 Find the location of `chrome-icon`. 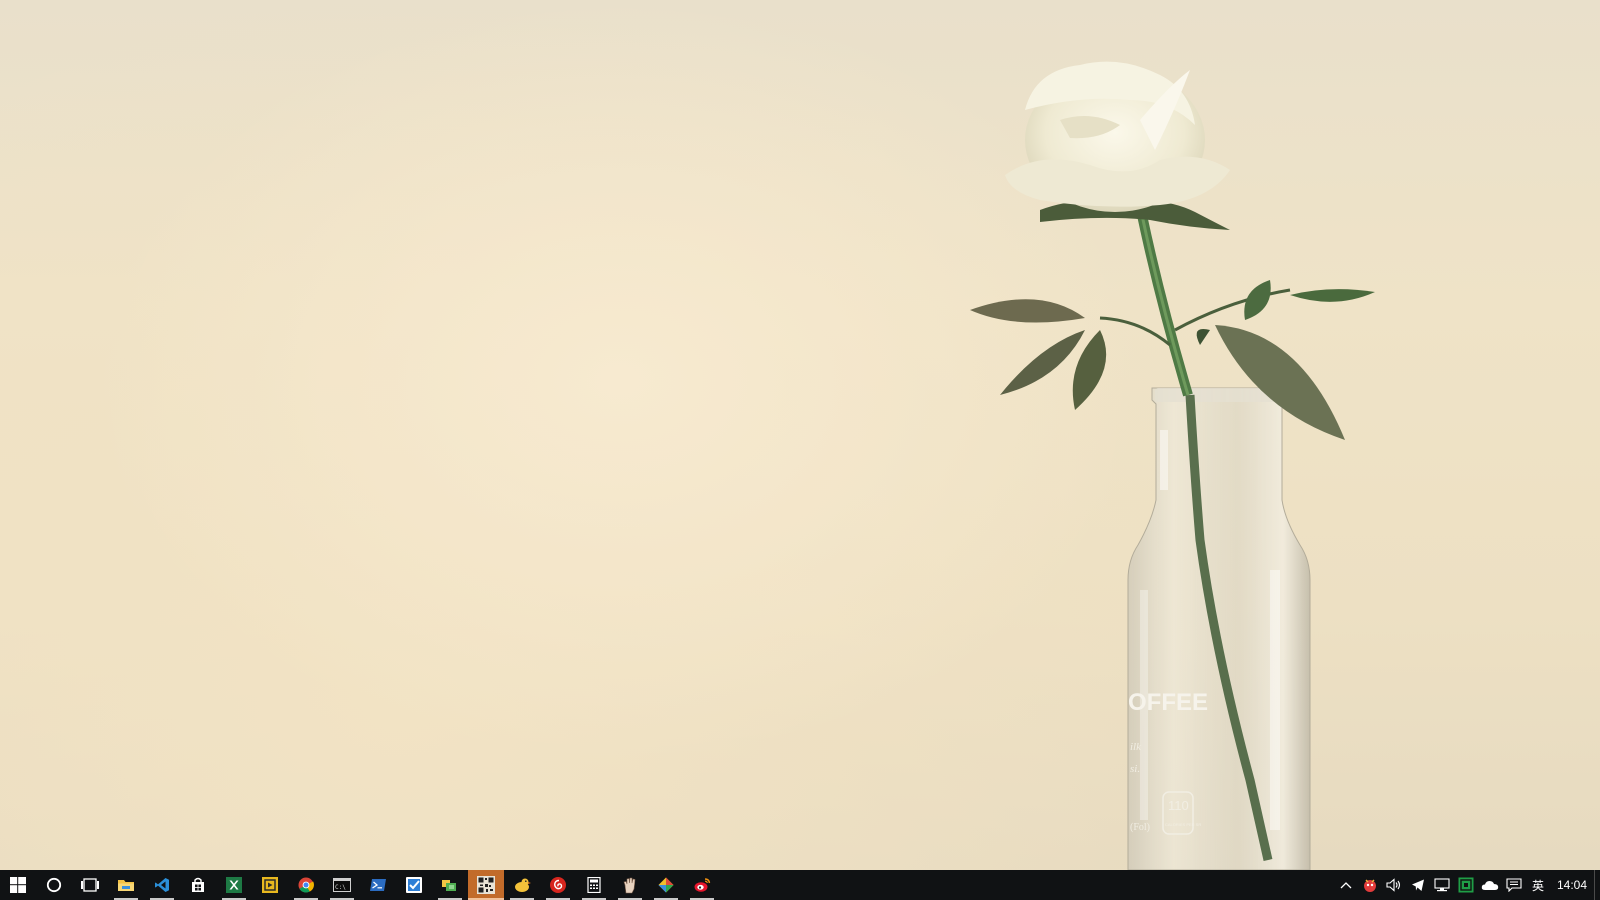

chrome-icon is located at coordinates (306, 885).